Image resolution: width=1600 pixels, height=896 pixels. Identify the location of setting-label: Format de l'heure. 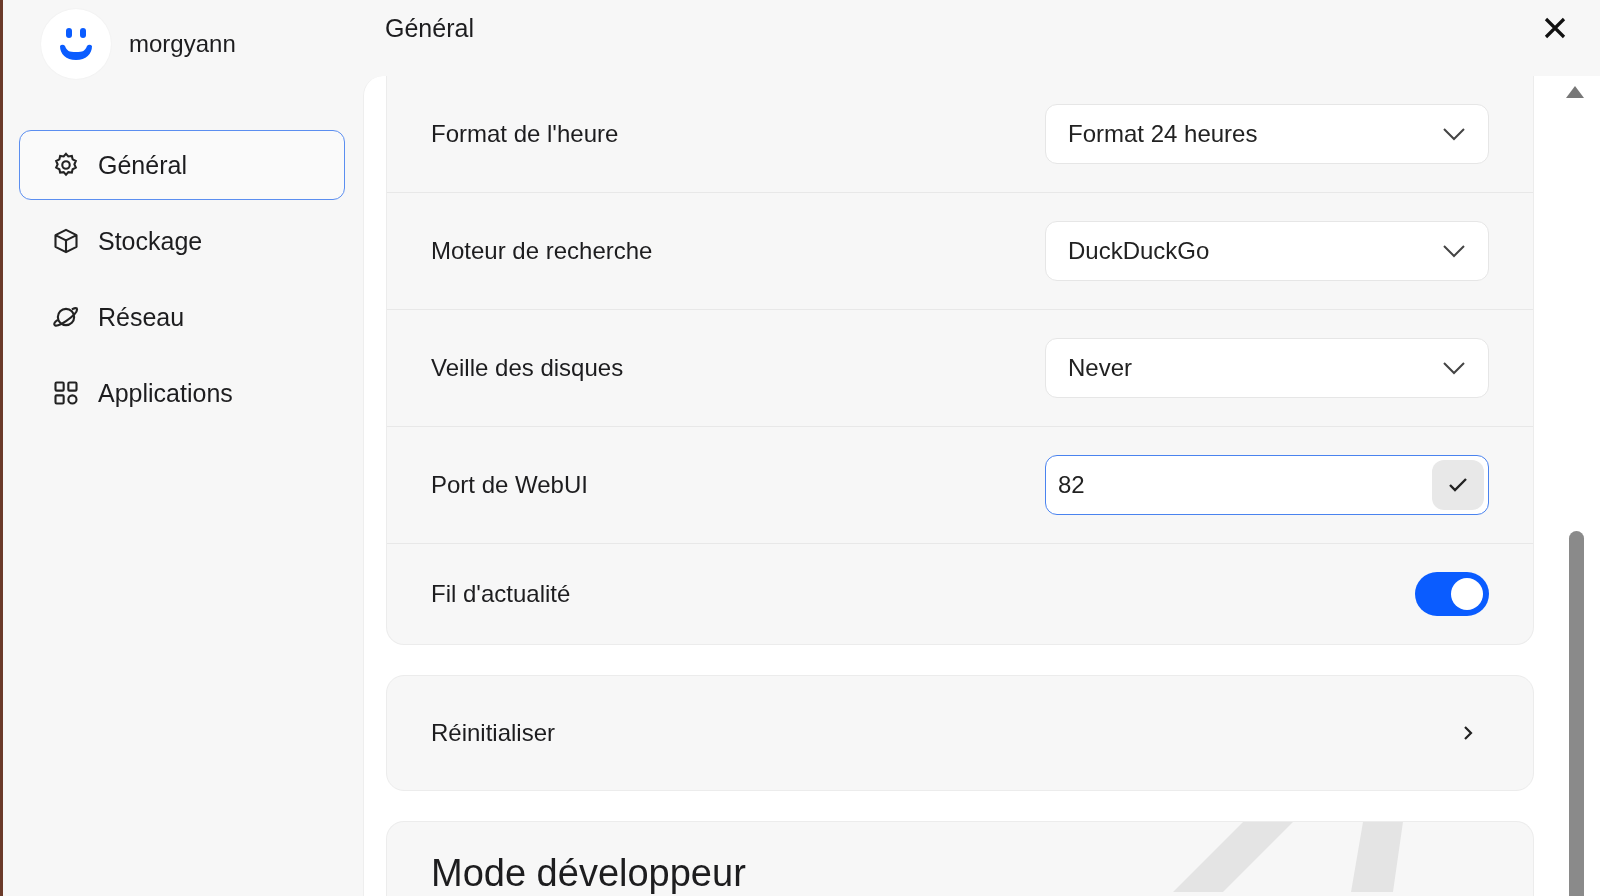
(525, 134).